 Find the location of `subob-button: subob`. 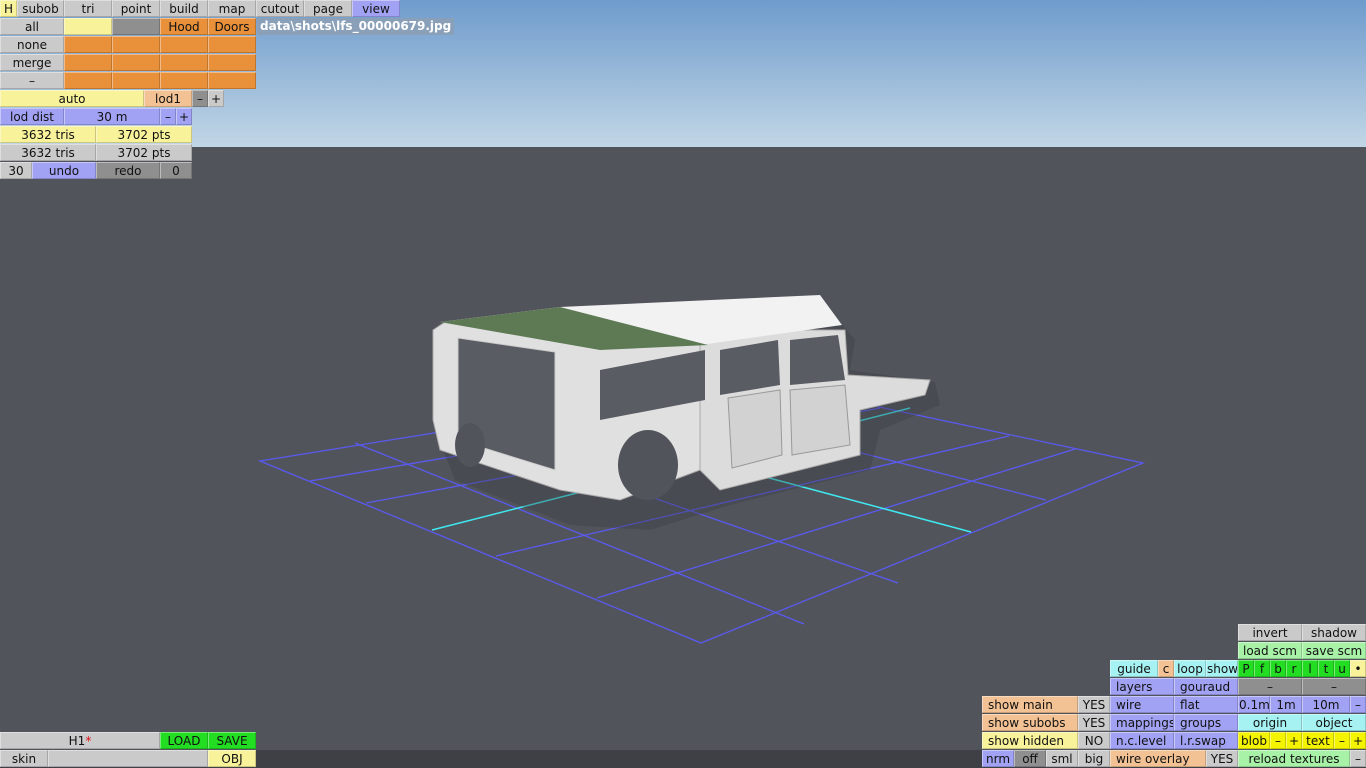

subob-button: subob is located at coordinates (40, 8).